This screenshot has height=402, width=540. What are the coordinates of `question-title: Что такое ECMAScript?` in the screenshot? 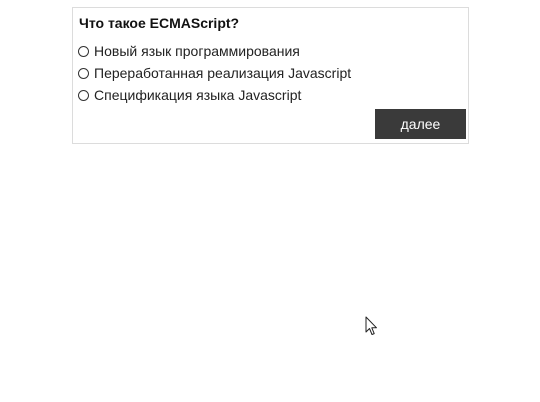 It's located at (159, 23).